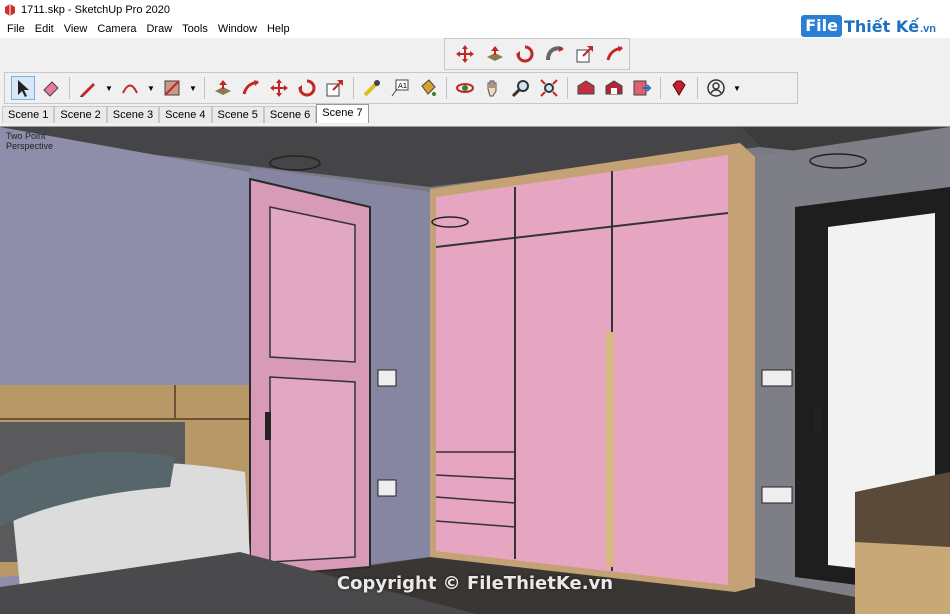 The image size is (950, 614). What do you see at coordinates (521, 88) in the screenshot?
I see `zoom-icon` at bounding box center [521, 88].